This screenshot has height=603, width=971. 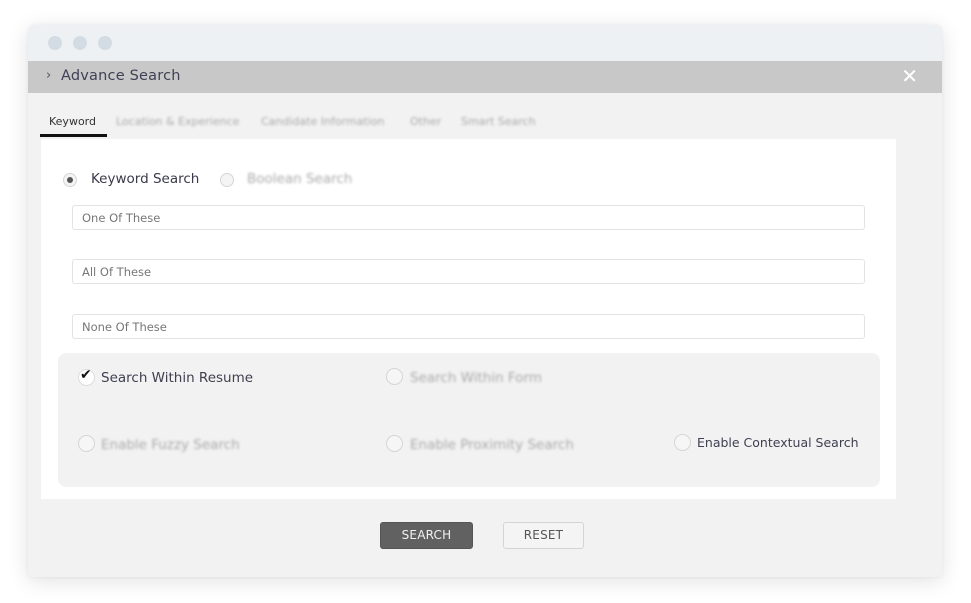 What do you see at coordinates (468, 271) in the screenshot?
I see `all-of-these-input` at bounding box center [468, 271].